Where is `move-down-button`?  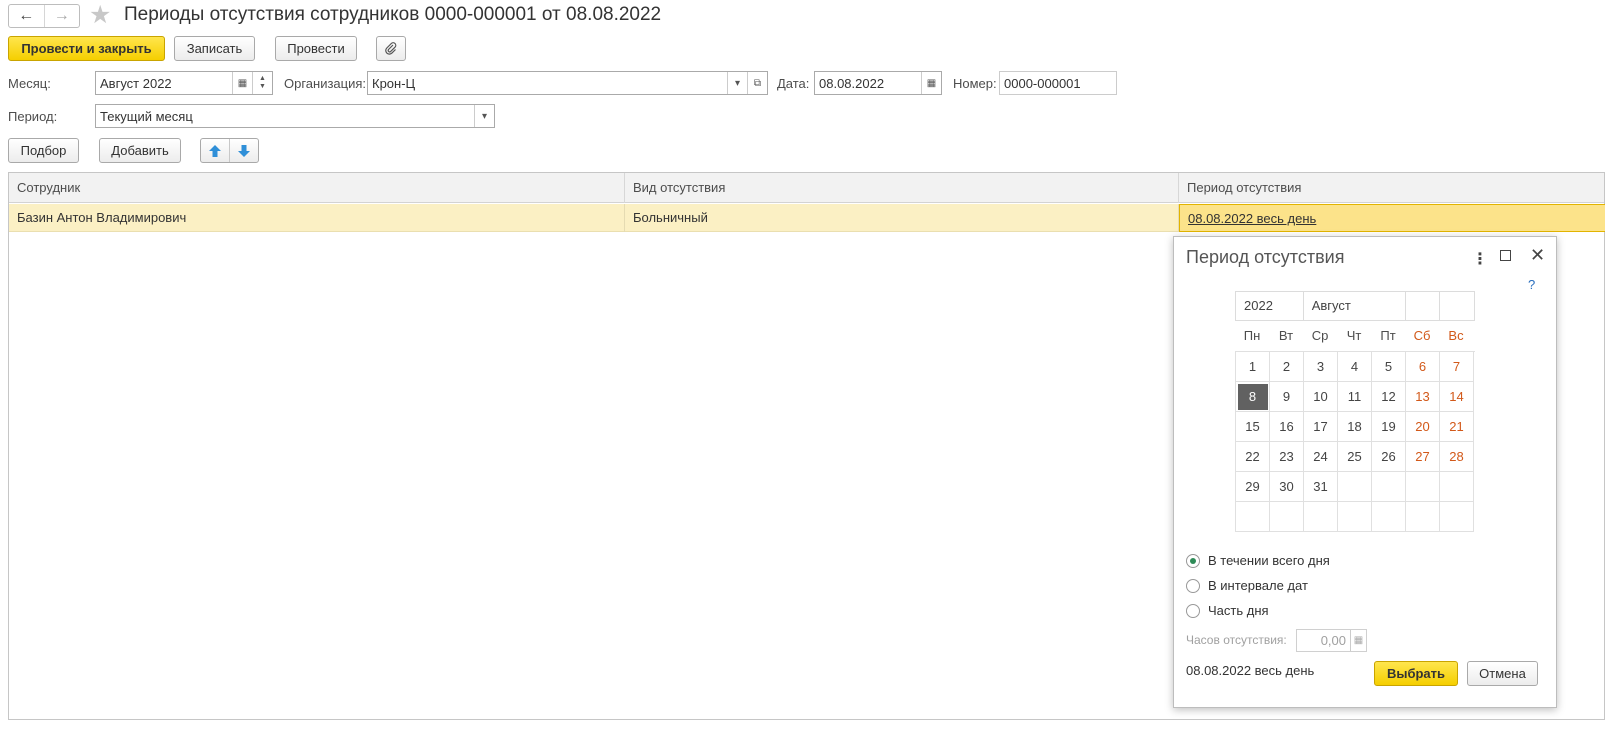 move-down-button is located at coordinates (244, 150).